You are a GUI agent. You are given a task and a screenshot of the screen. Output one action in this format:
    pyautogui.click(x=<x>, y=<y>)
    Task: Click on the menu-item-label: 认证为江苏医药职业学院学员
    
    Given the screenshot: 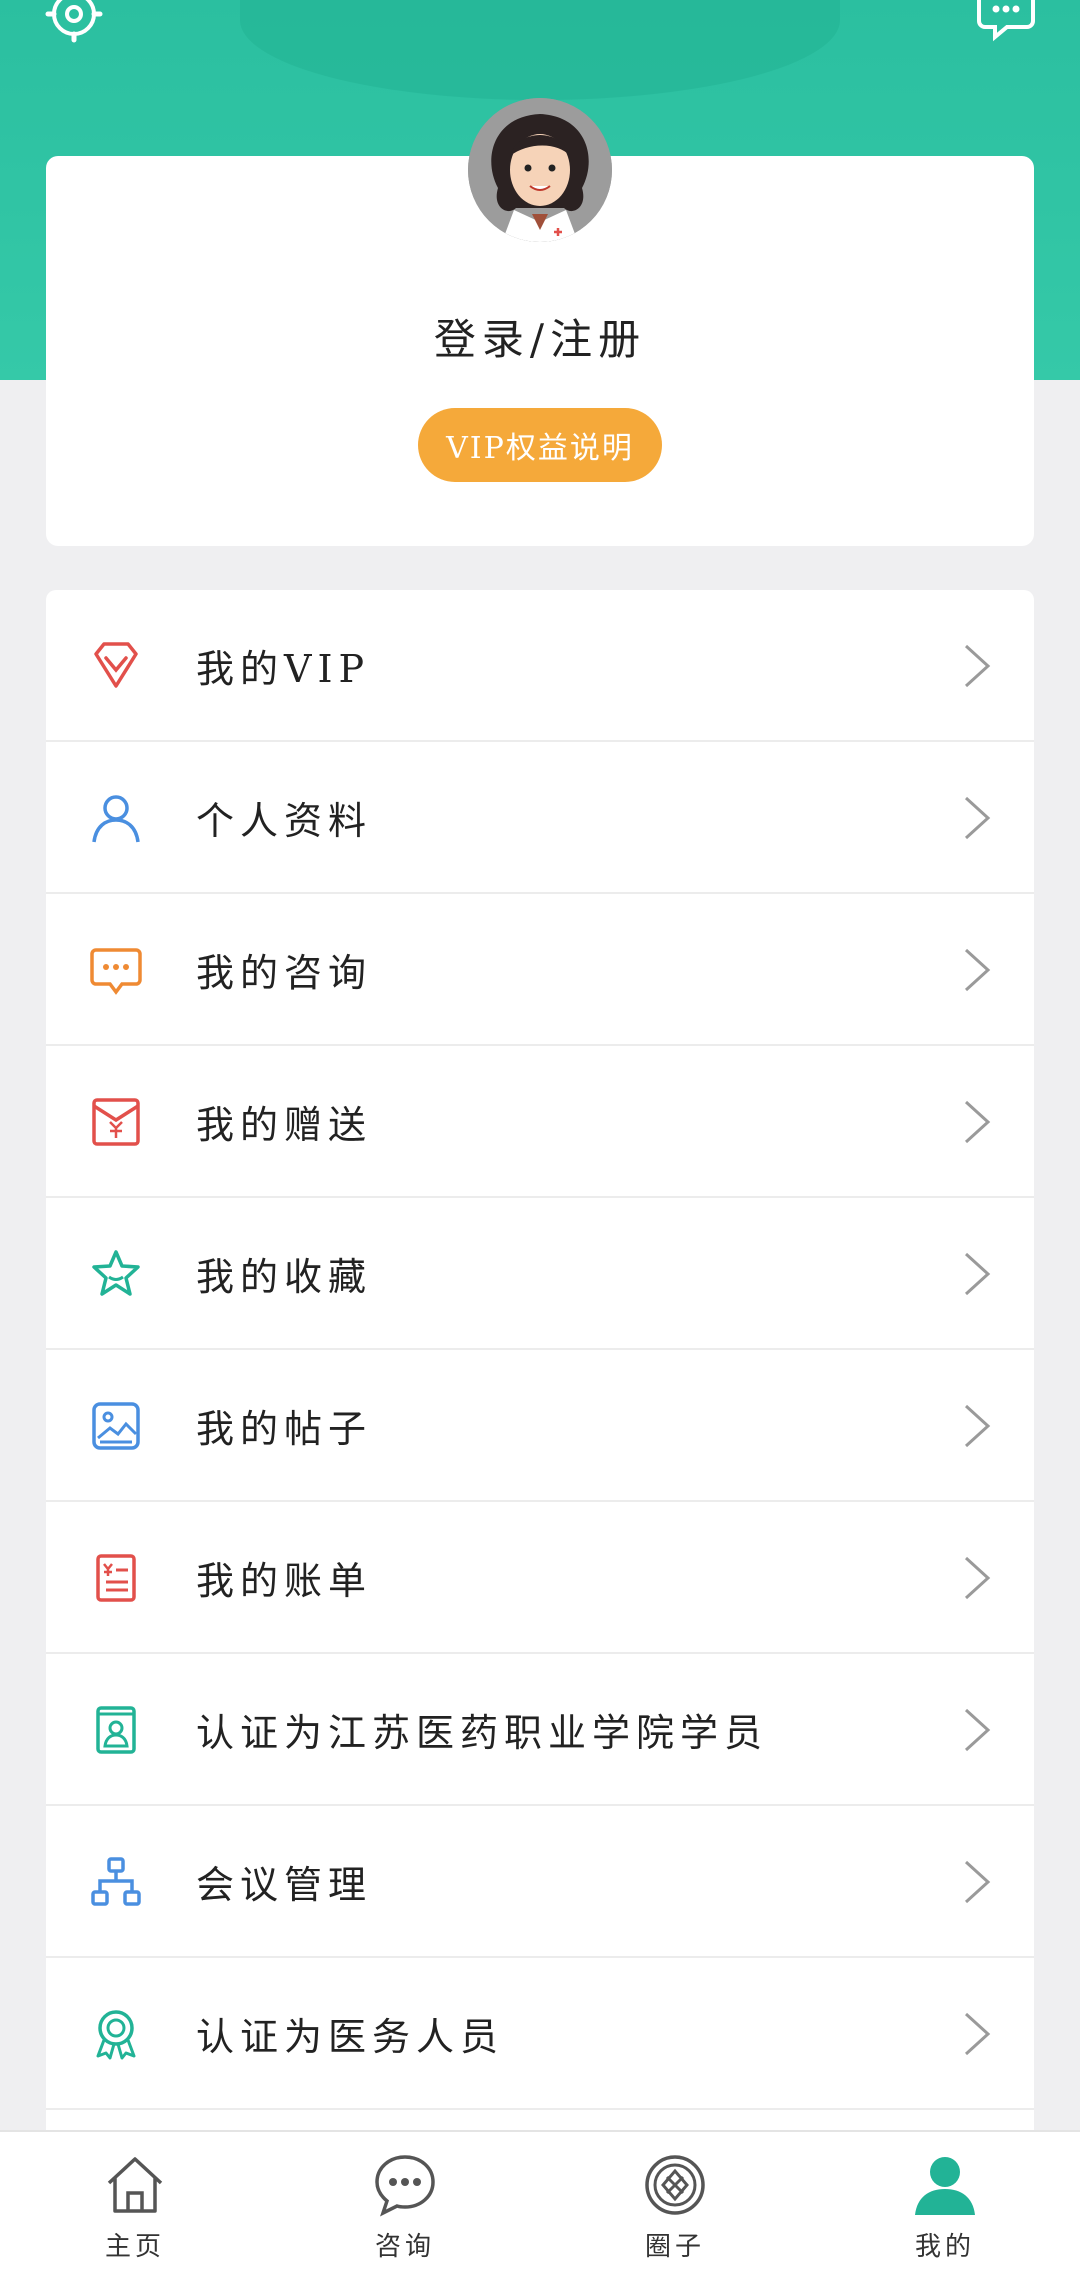 What is the action you would take?
    pyautogui.click(x=482, y=1732)
    